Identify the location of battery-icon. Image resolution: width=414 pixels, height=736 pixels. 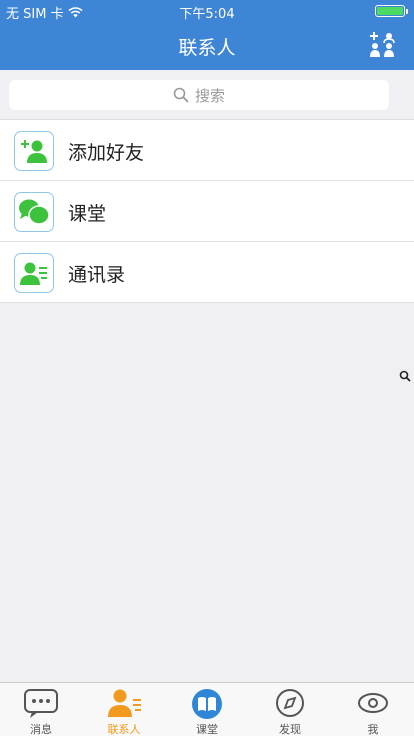
(390, 11).